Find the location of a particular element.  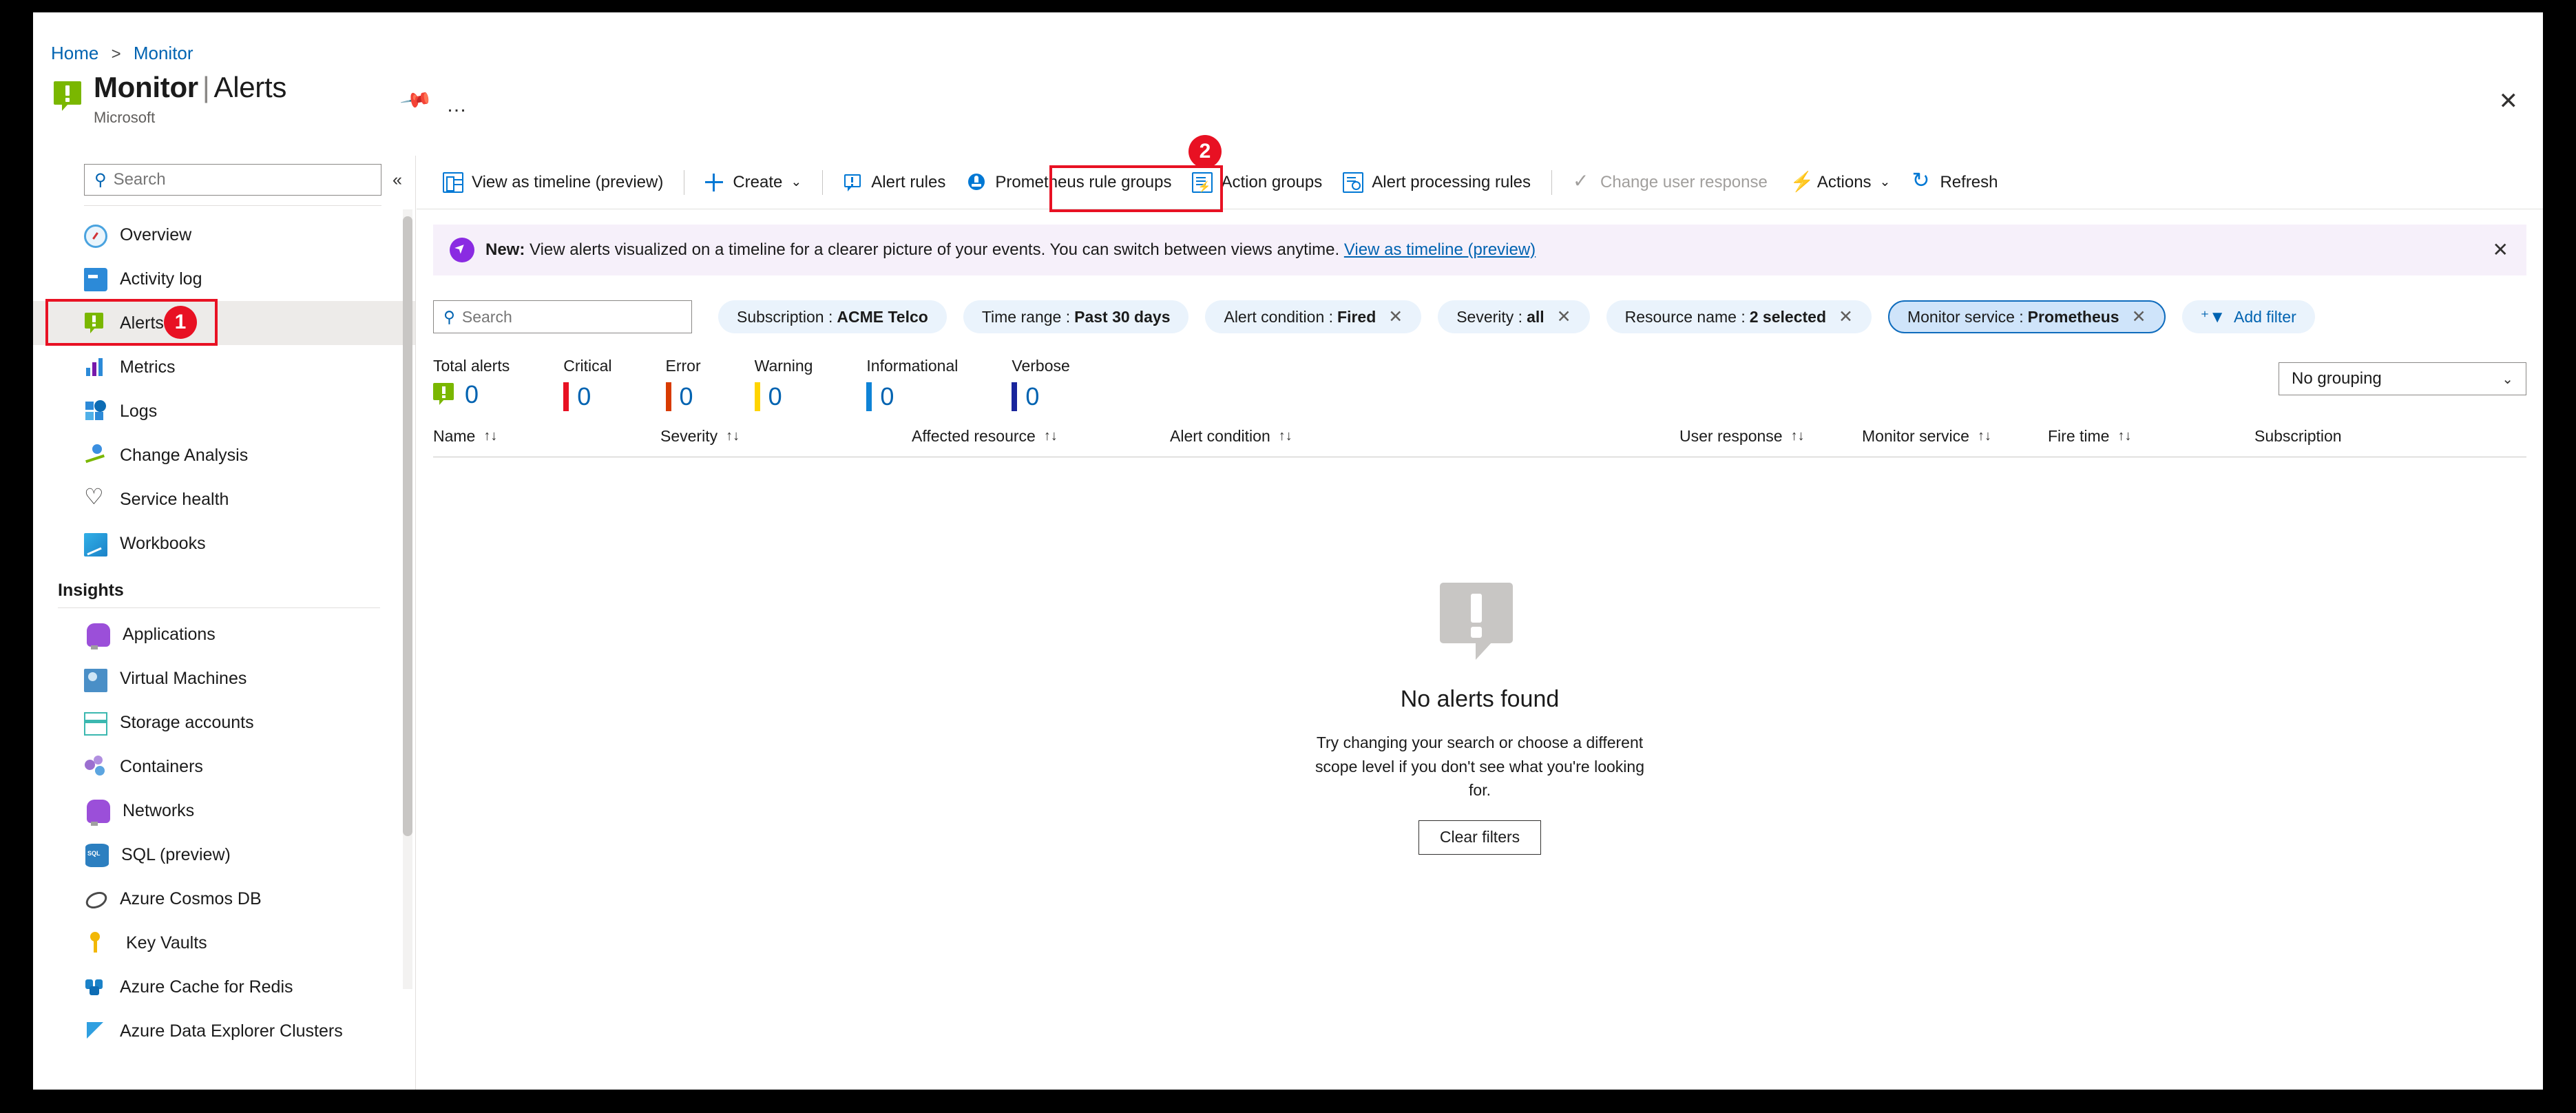

sidebar-item-workbooks: Workbooks is located at coordinates (224, 543).